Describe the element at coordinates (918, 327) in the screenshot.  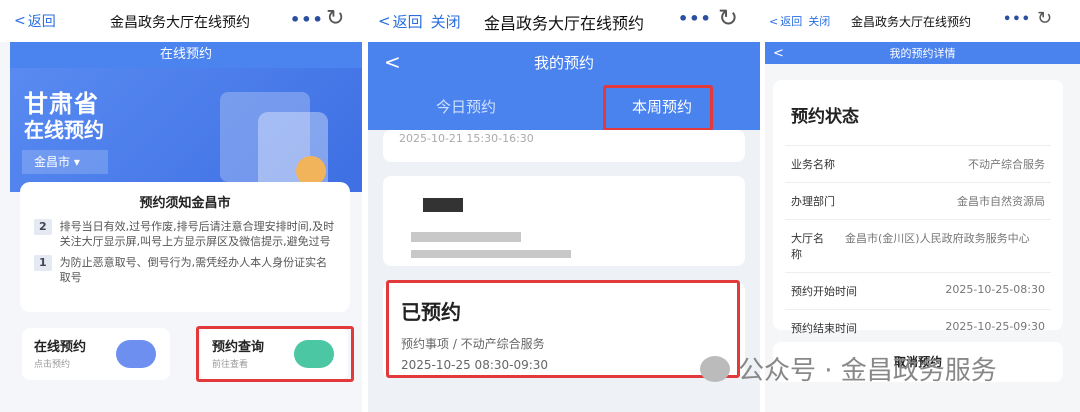
I see `detail-row: 预约结束时间 2025-10-25-09:30` at that location.